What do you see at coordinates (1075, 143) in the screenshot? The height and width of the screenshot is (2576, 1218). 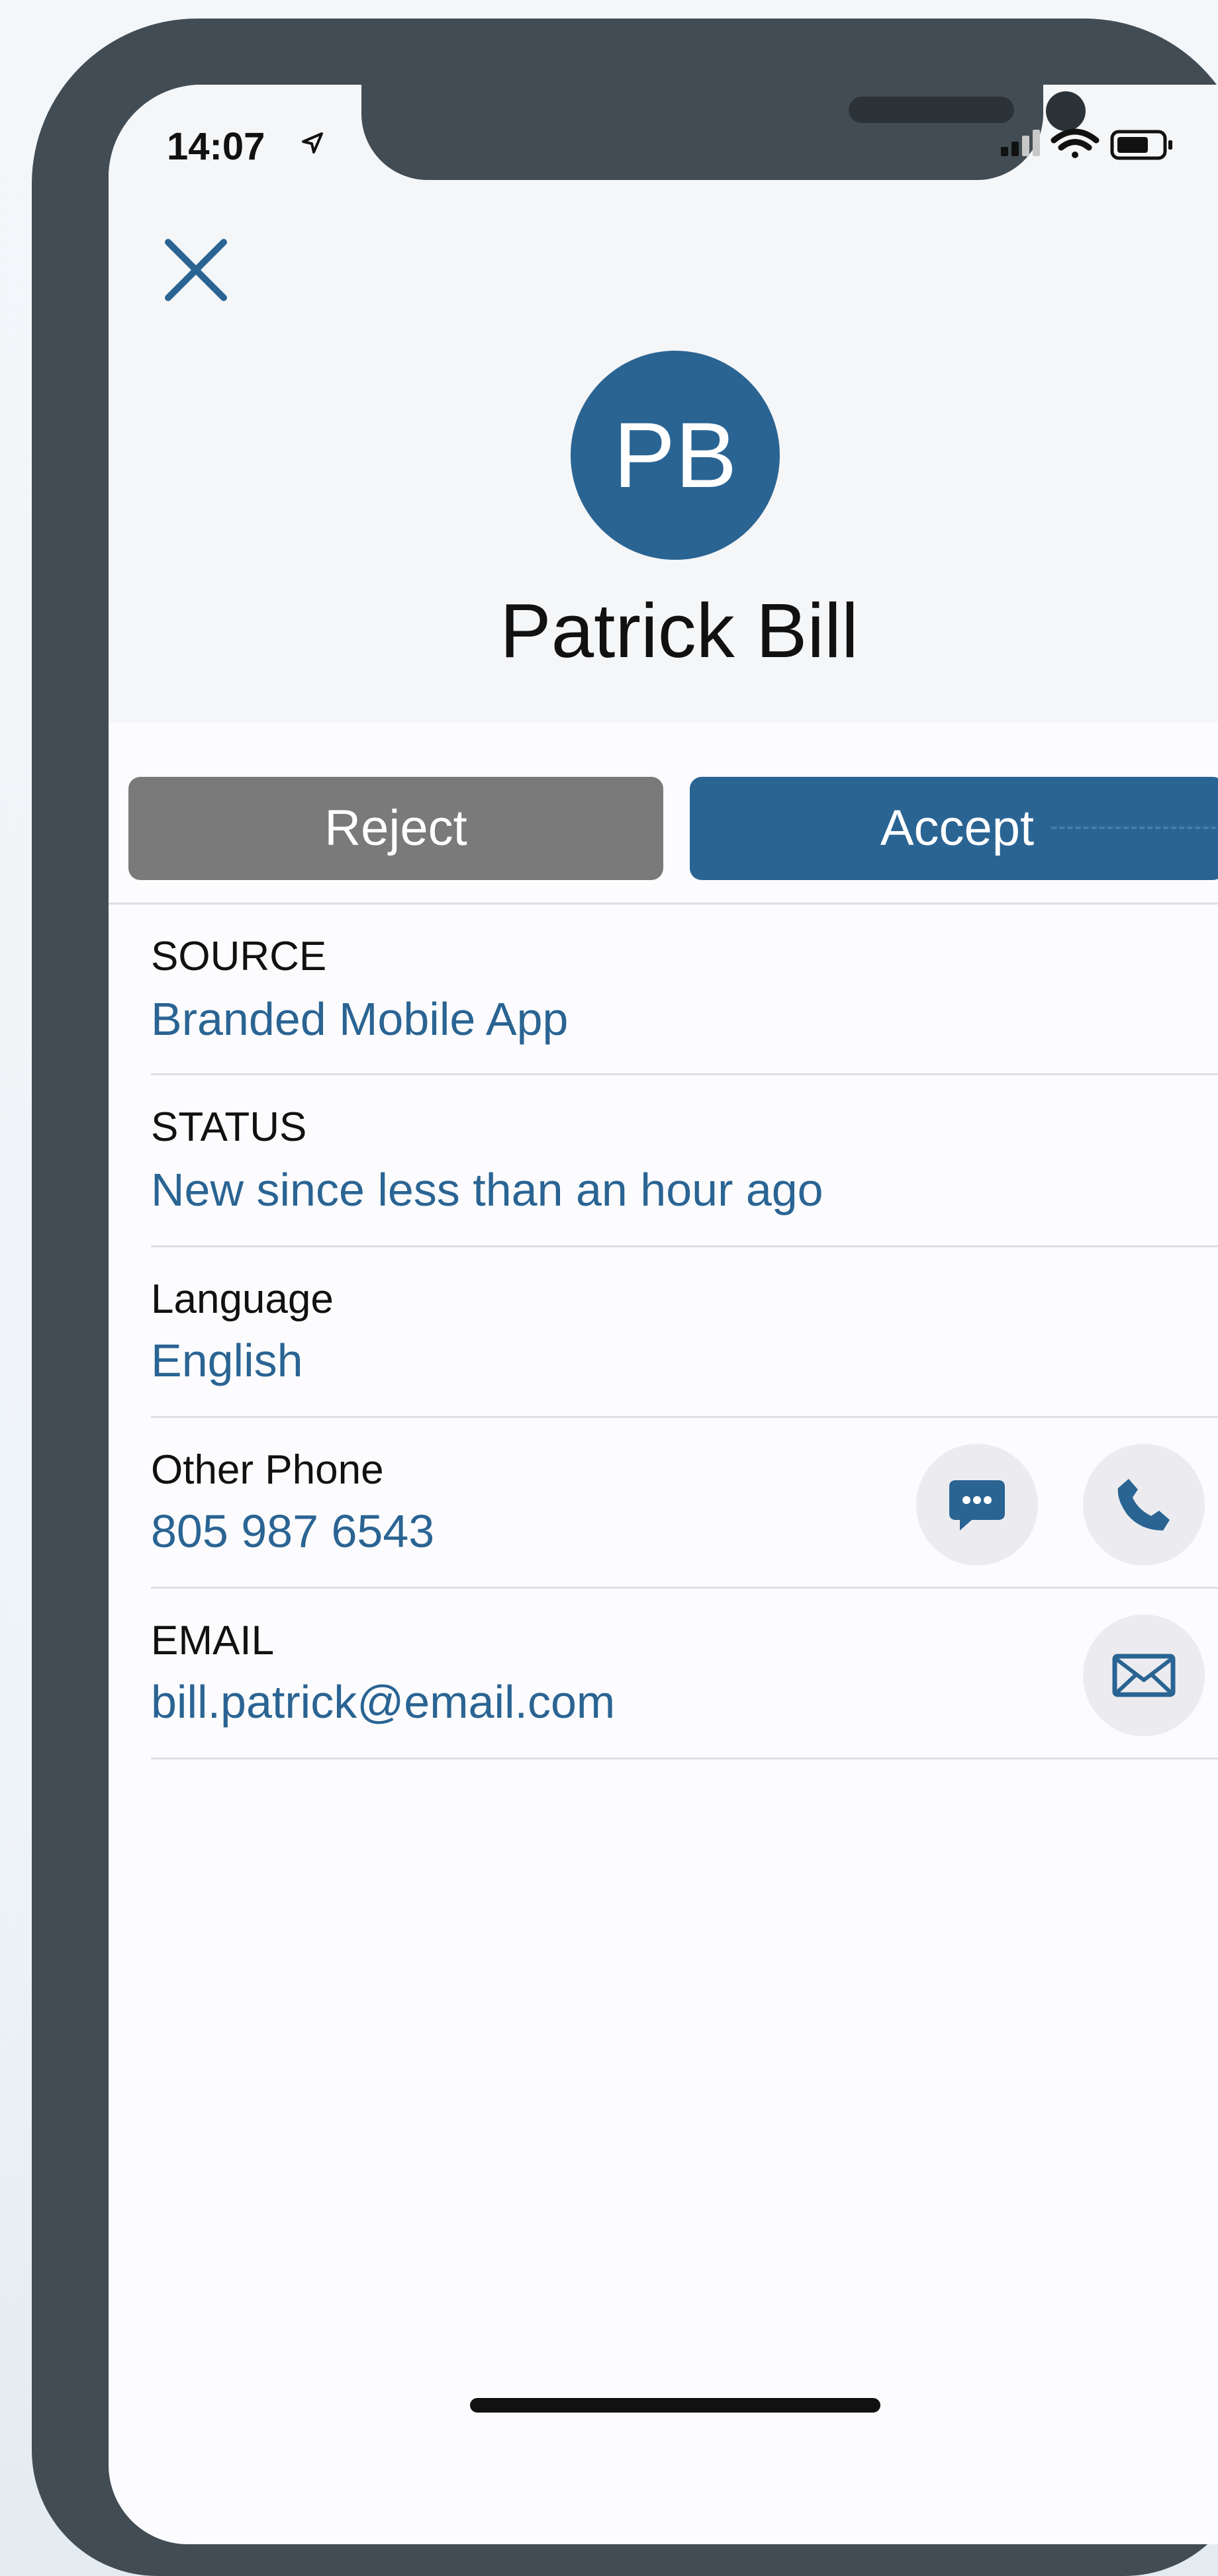 I see `wifi-icon` at bounding box center [1075, 143].